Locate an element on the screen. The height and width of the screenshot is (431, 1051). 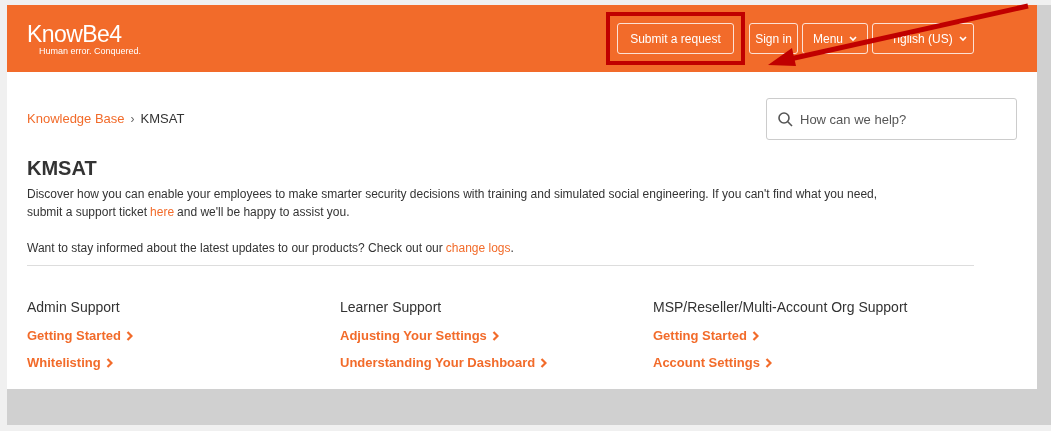
page-title: KMSAT is located at coordinates (62, 168).